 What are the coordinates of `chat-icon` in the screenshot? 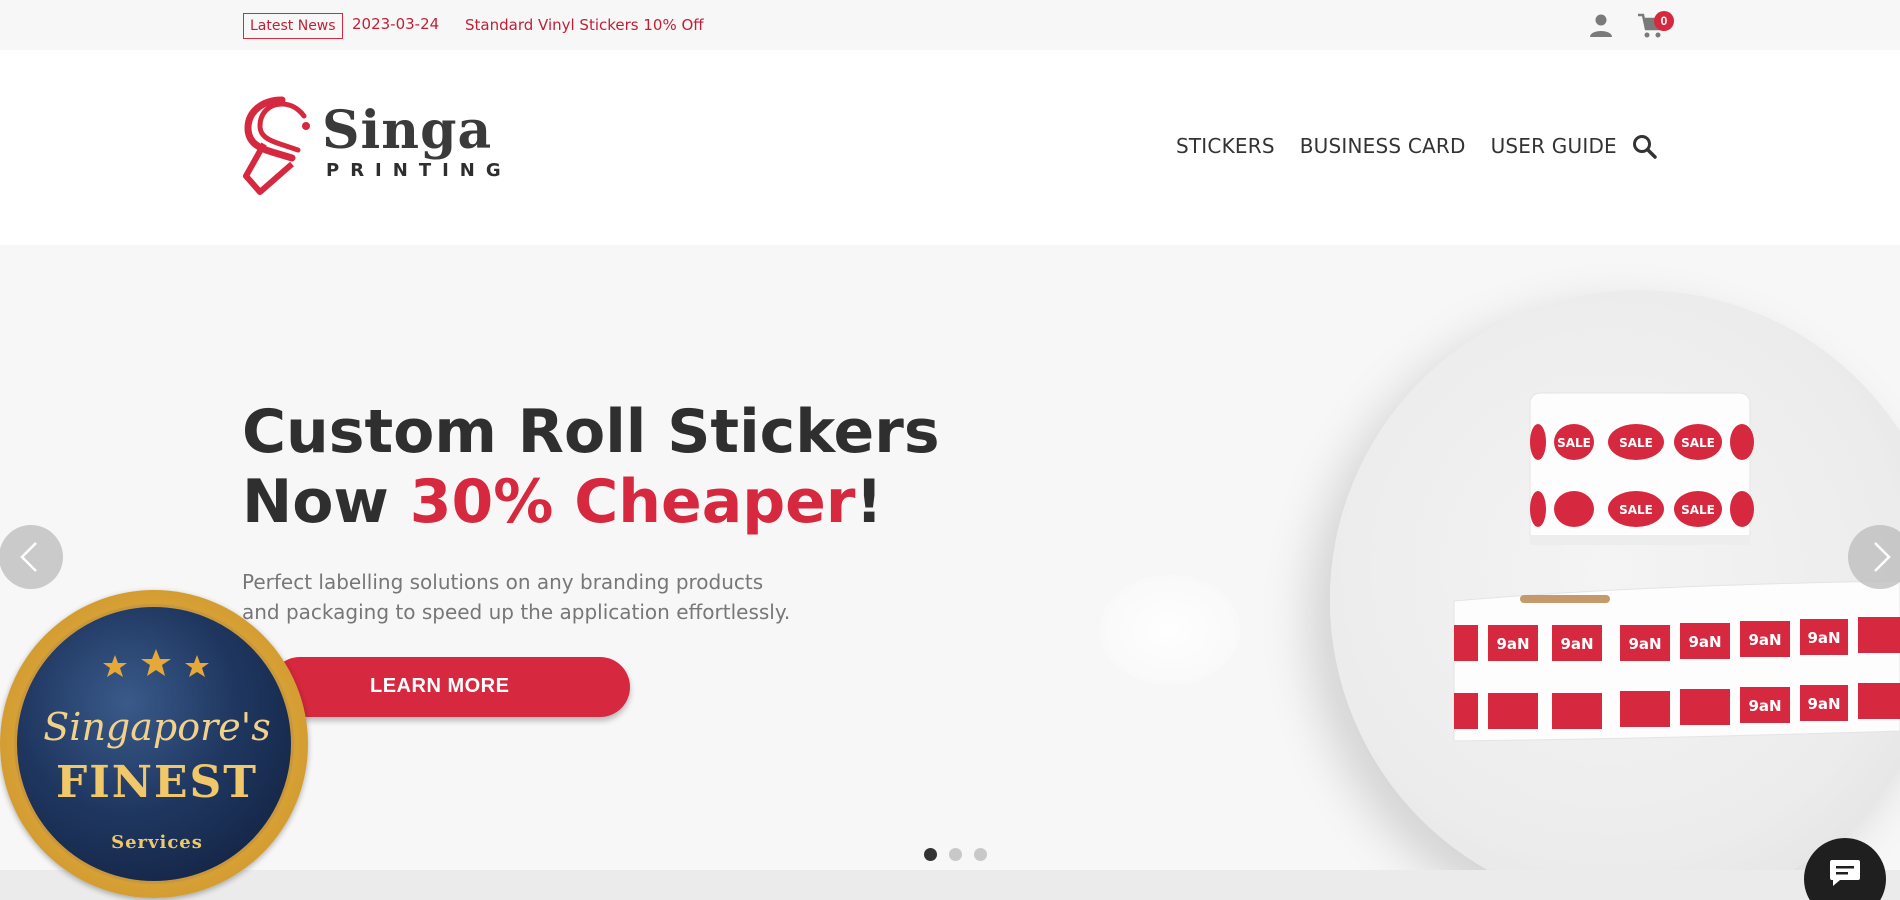 It's located at (1845, 873).